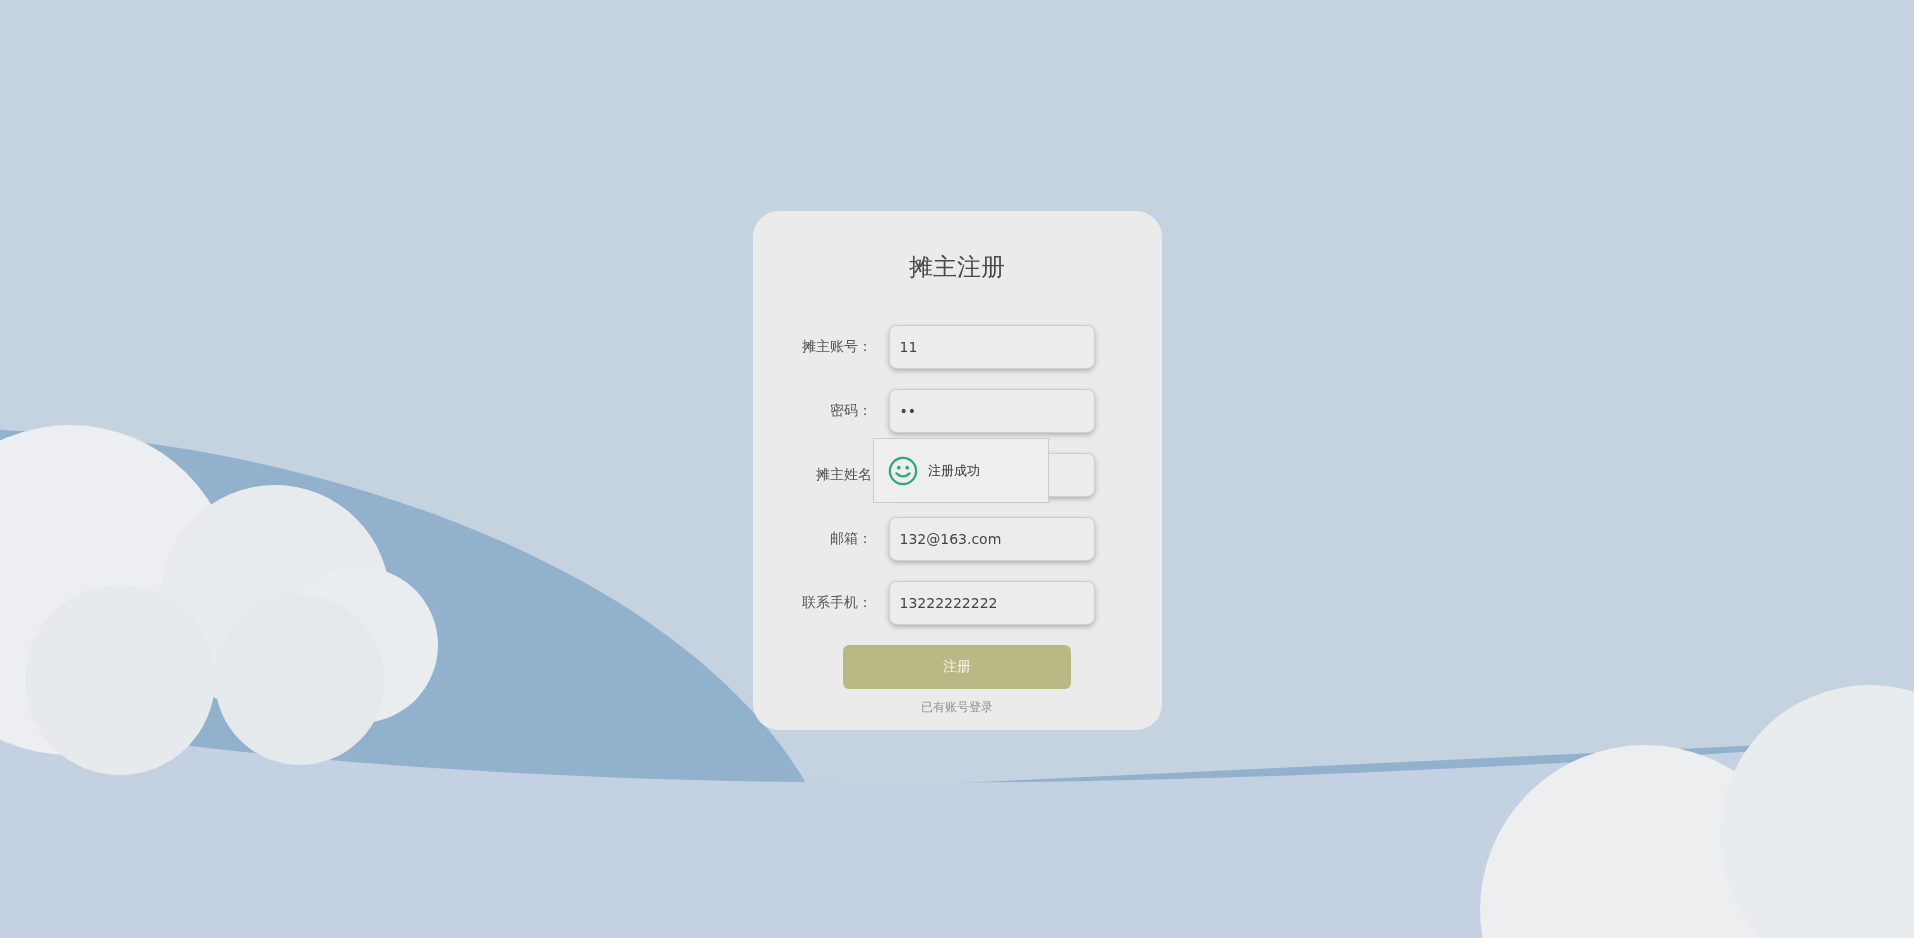 The height and width of the screenshot is (938, 1914). What do you see at coordinates (991, 347) in the screenshot?
I see `input-field: 11` at bounding box center [991, 347].